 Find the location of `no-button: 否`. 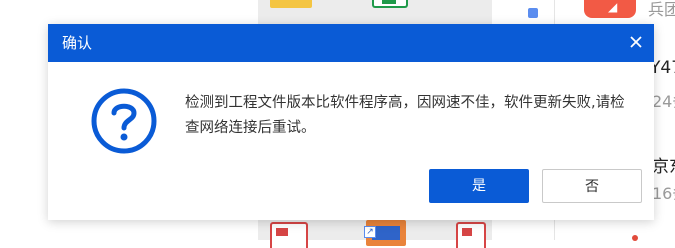

no-button: 否 is located at coordinates (592, 186).